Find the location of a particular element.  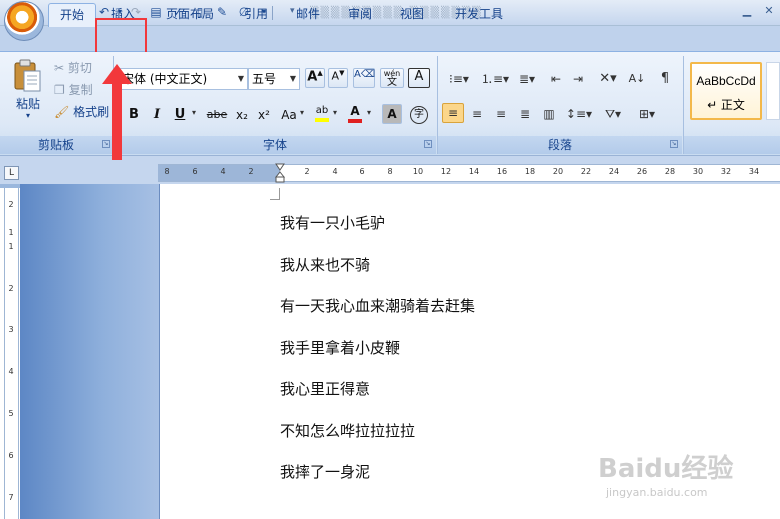

numbering-icon: ⒈≡▾ is located at coordinates (495, 79).